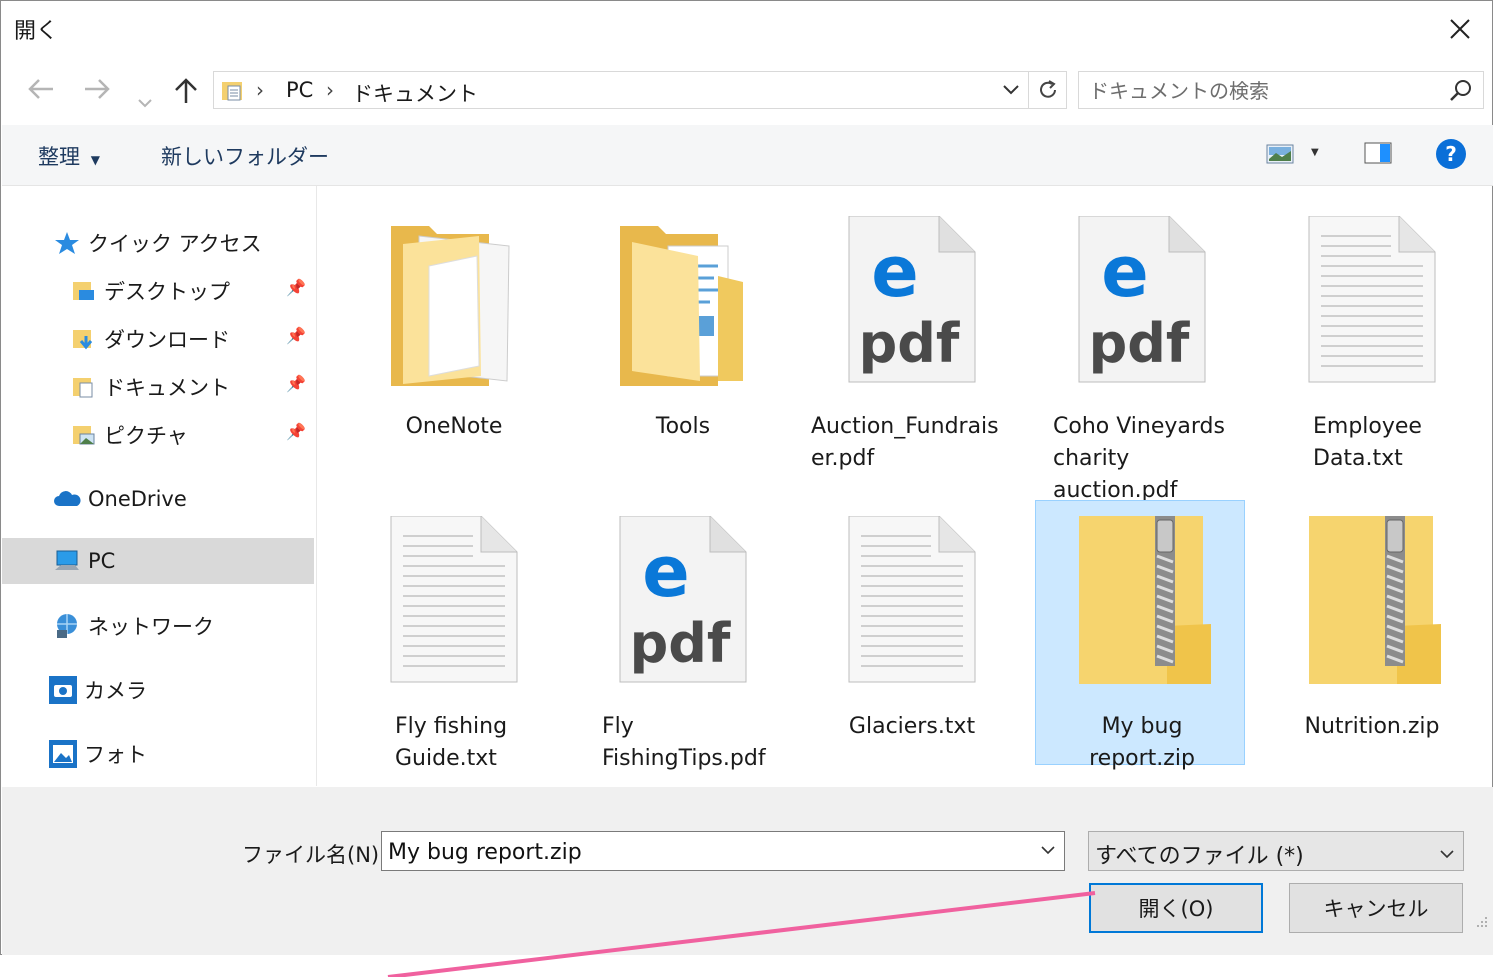 The height and width of the screenshot is (977, 1495). Describe the element at coordinates (1376, 908) in the screenshot. I see `cancel-button: キャンセル` at that location.